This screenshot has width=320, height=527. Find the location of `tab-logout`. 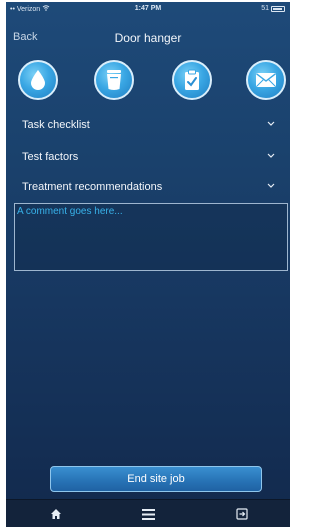

tab-logout is located at coordinates (242, 513).